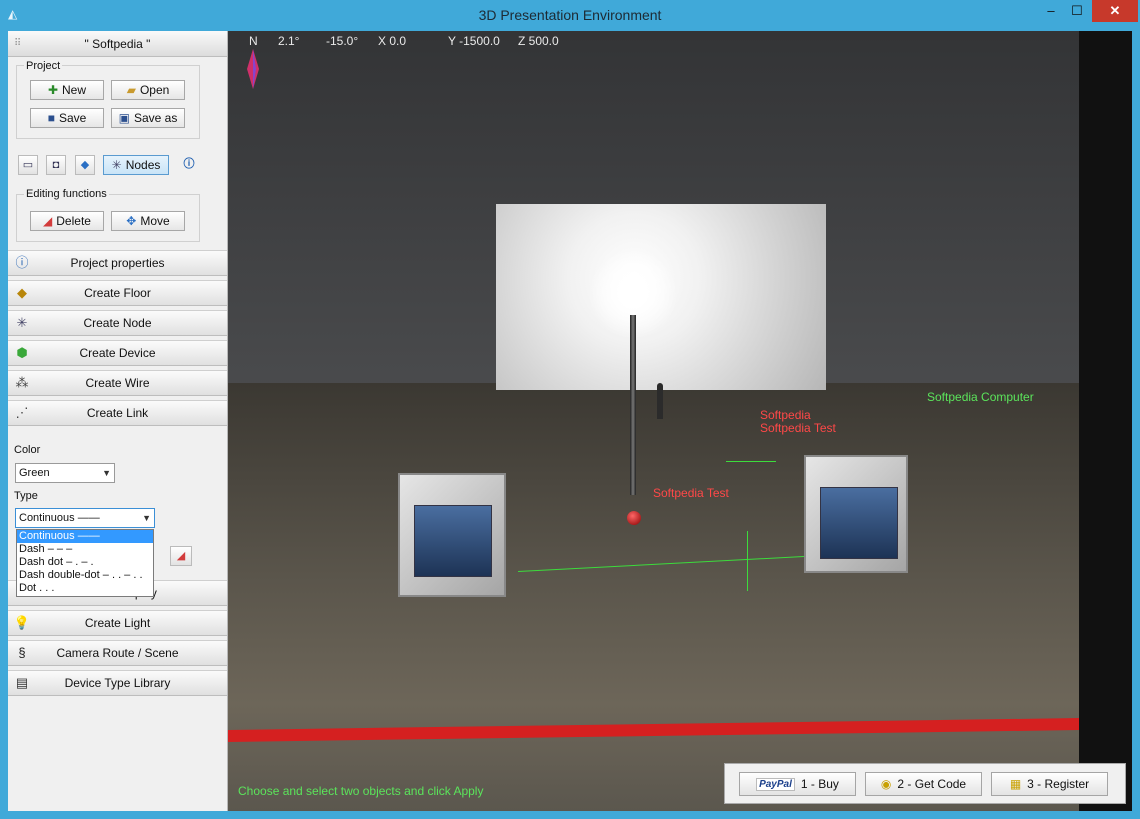 The height and width of the screenshot is (819, 1140). Describe the element at coordinates (886, 784) in the screenshot. I see `code-globe-icon: ◉` at that location.